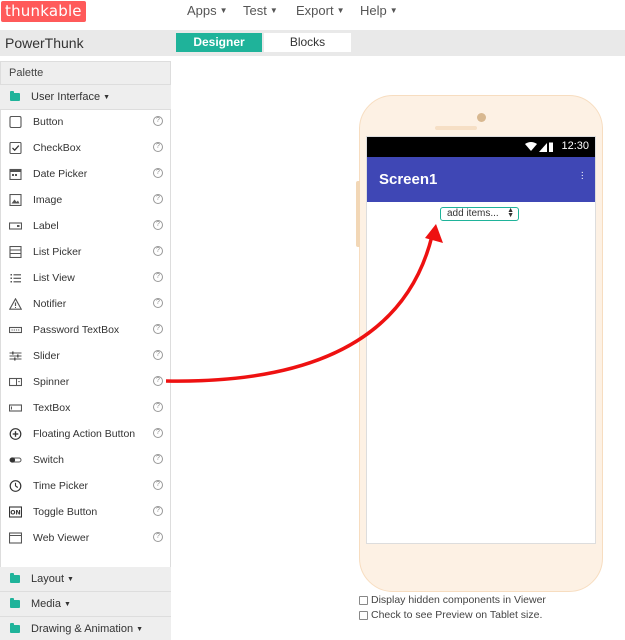  I want to click on menu-export: Export ▼, so click(320, 10).